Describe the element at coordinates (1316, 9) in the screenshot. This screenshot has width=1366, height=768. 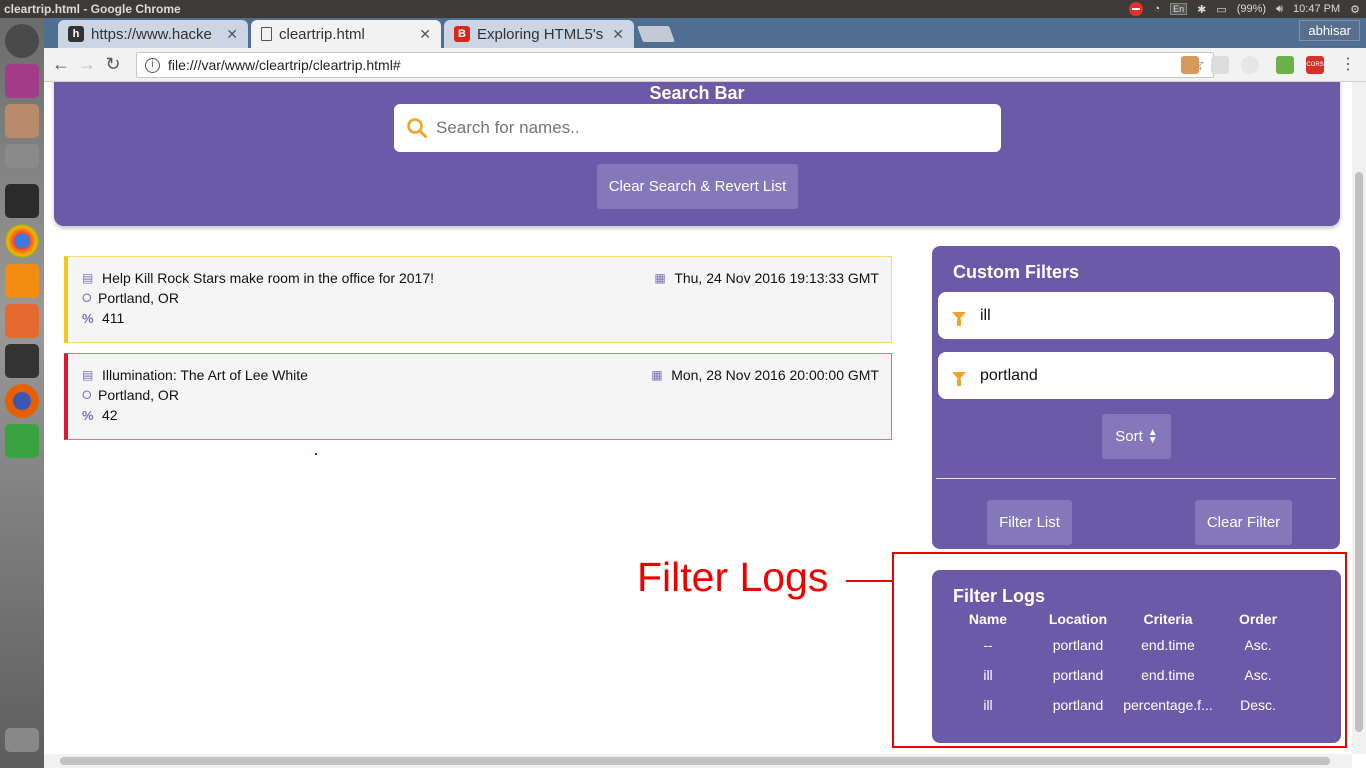
I see `clock: 10:47 PM` at that location.